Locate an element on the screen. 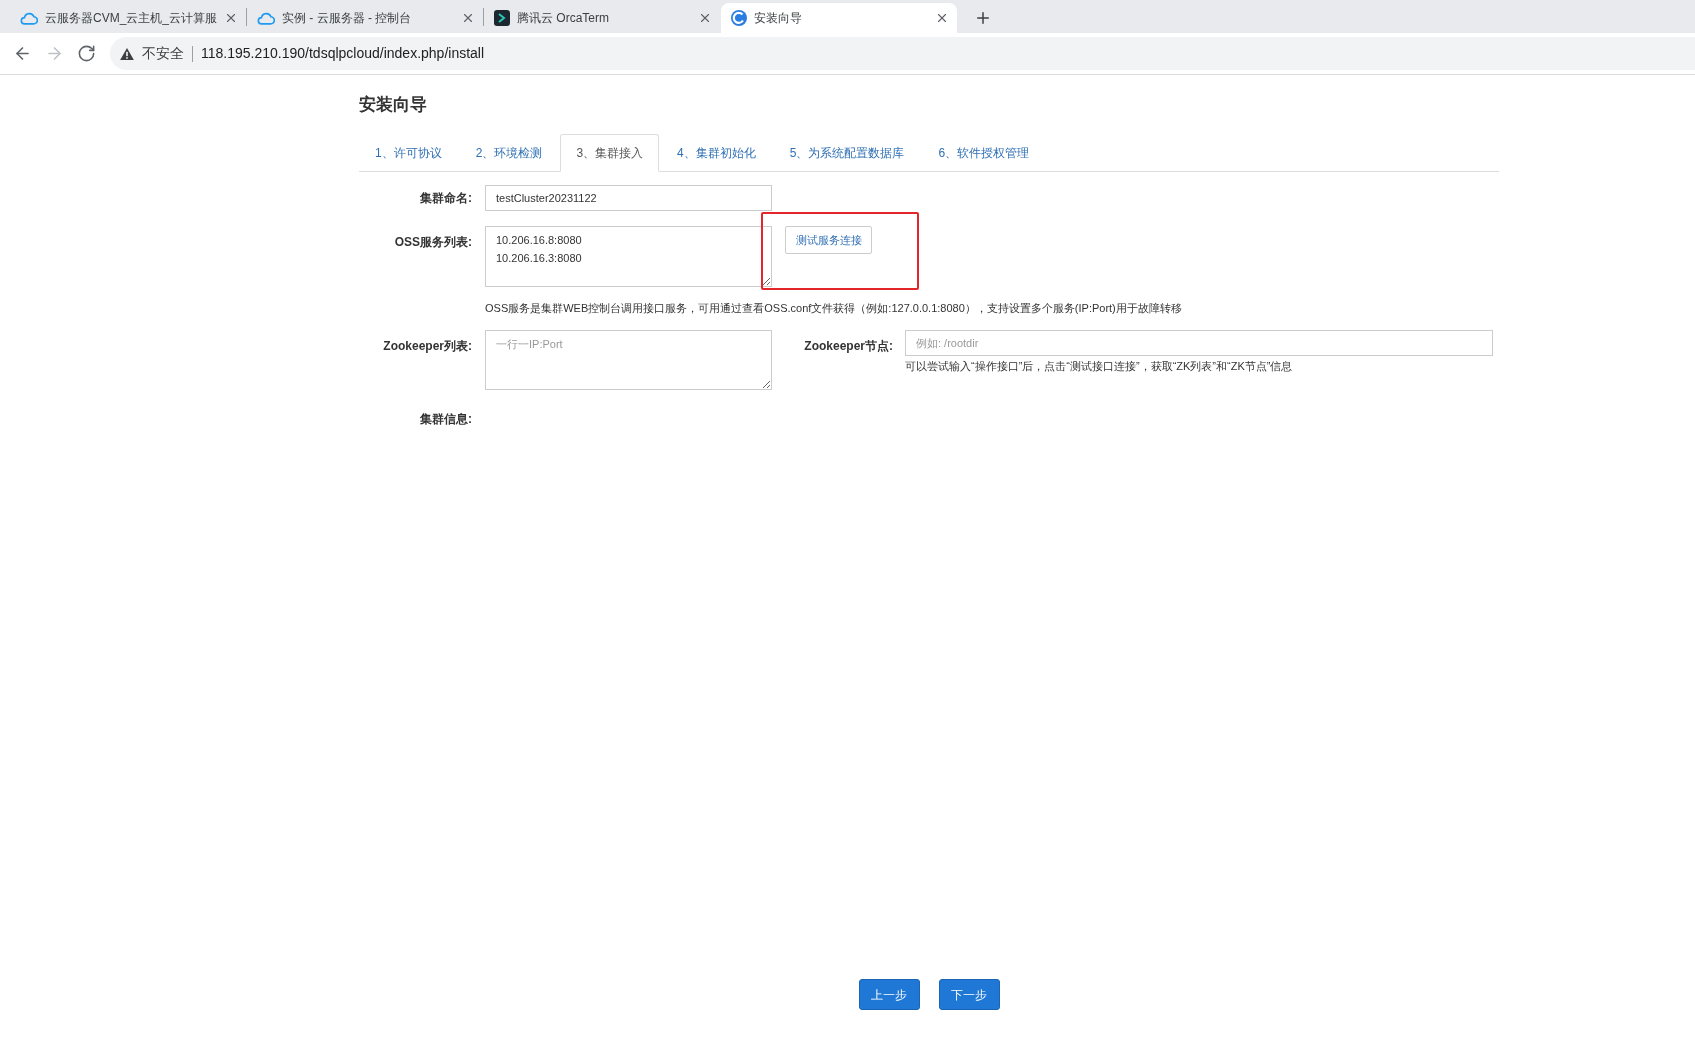  test-connection-button: 测试服务连接 is located at coordinates (828, 240).